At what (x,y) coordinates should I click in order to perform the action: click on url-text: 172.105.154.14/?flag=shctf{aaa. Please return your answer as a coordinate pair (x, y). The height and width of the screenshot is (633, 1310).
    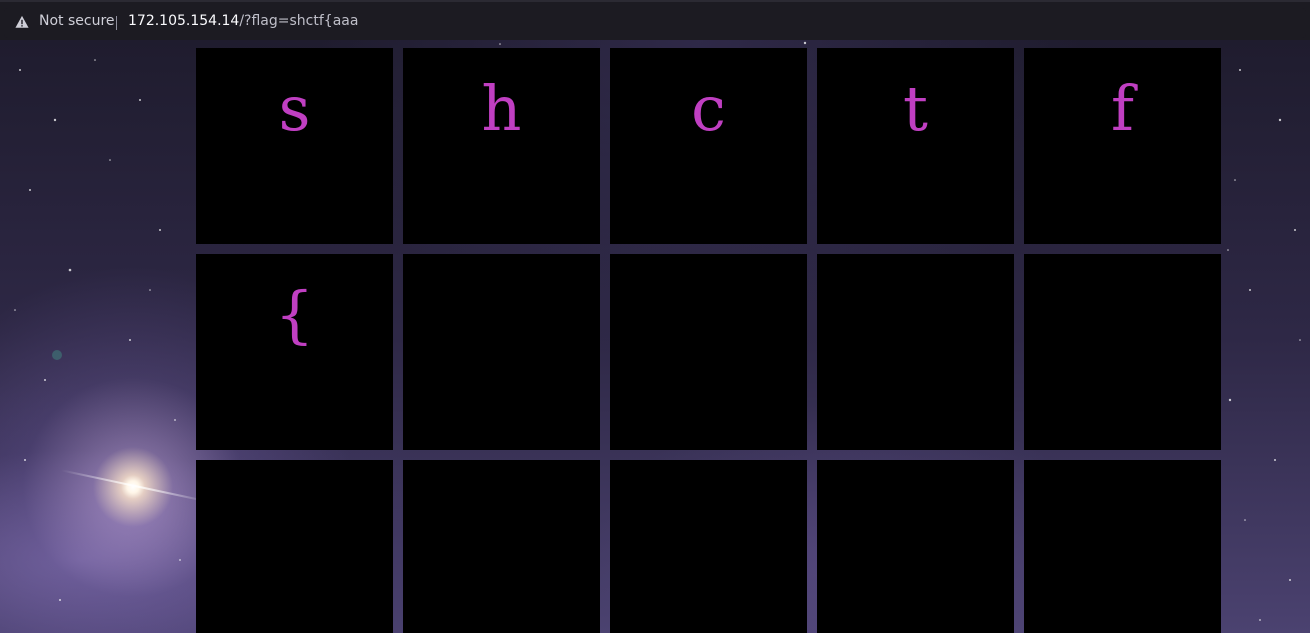
    Looking at the image, I should click on (243, 21).